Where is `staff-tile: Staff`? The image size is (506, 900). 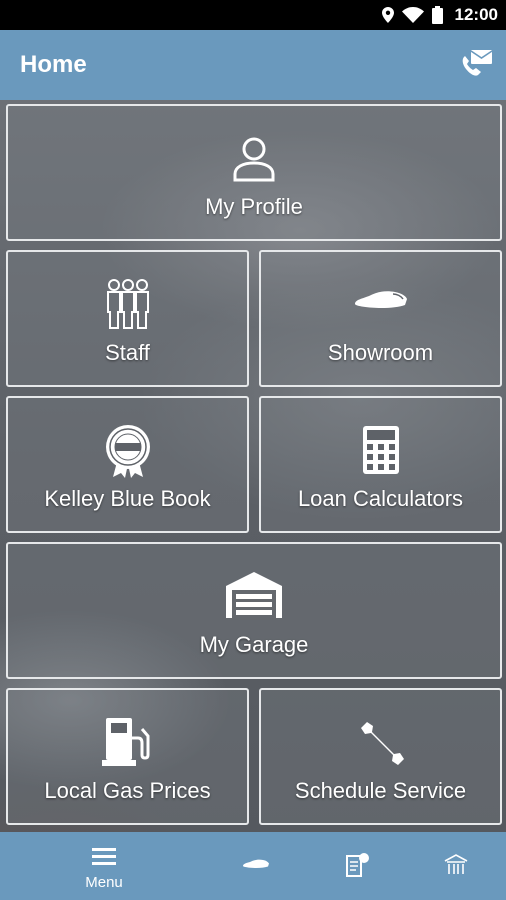
staff-tile: Staff is located at coordinates (127, 318).